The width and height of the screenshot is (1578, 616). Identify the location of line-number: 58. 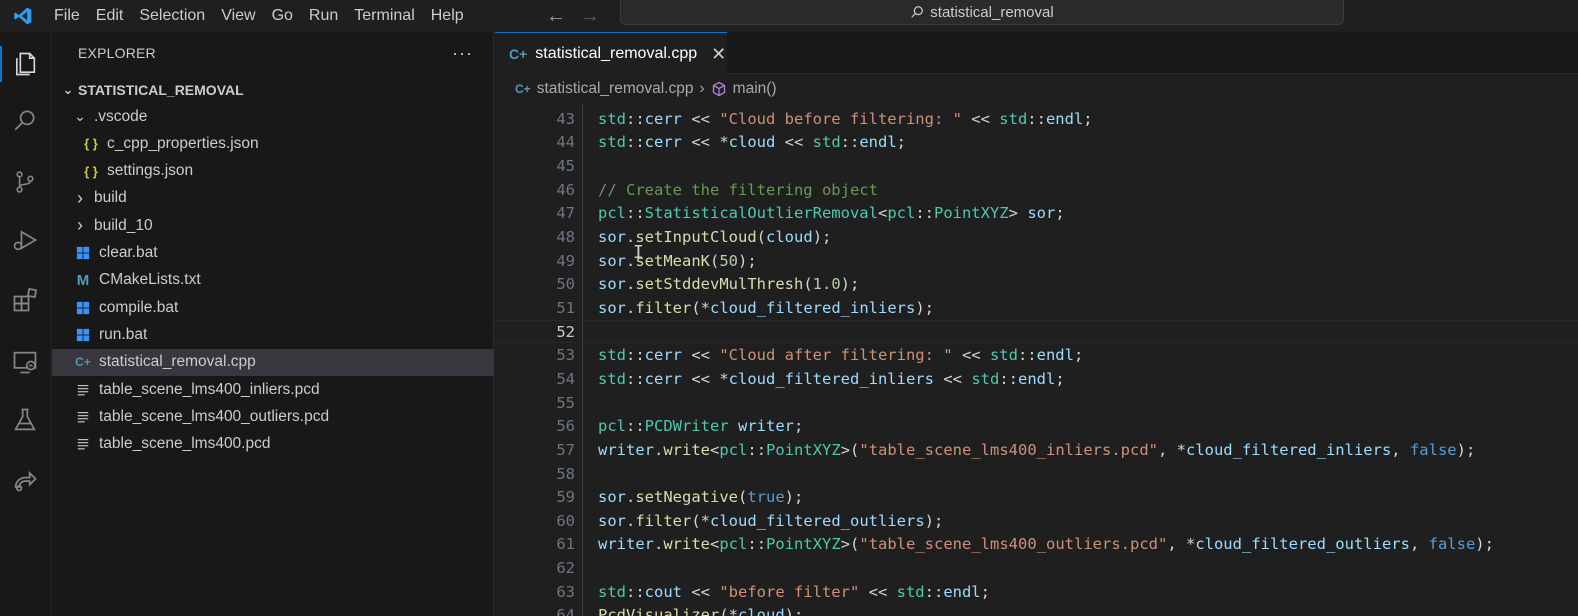
(565, 473).